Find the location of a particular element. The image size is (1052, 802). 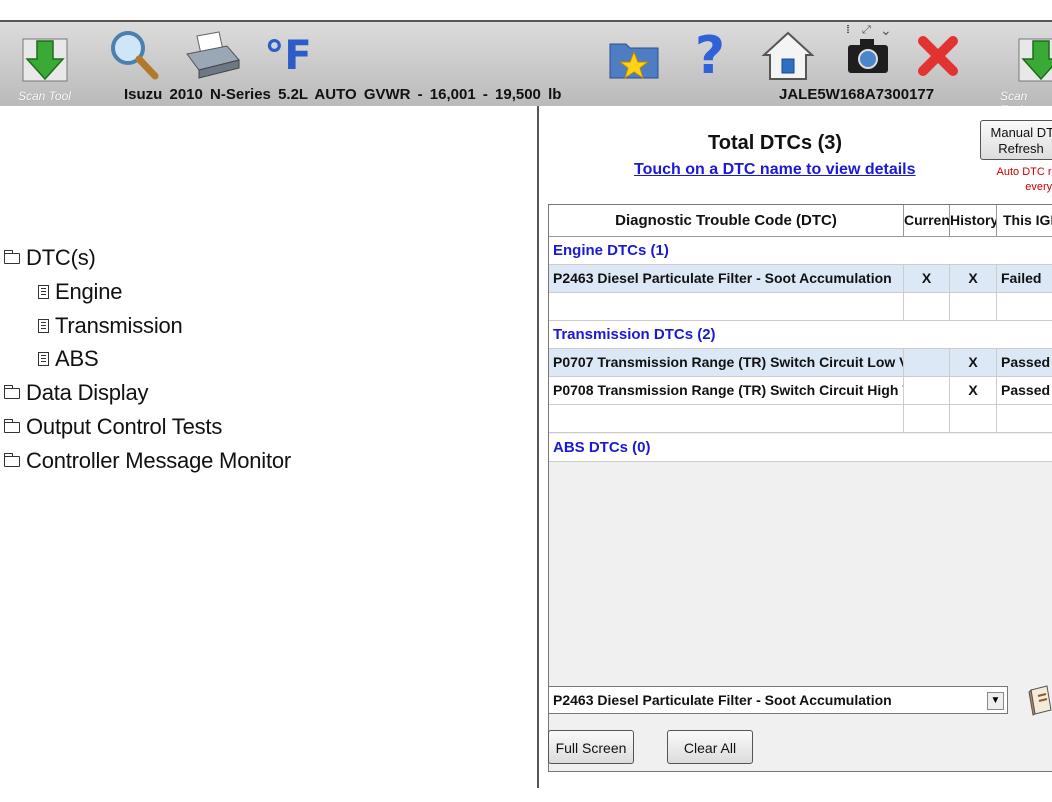

auto-refresh-note-line2: every 2 mi is located at coordinates (1038, 187).